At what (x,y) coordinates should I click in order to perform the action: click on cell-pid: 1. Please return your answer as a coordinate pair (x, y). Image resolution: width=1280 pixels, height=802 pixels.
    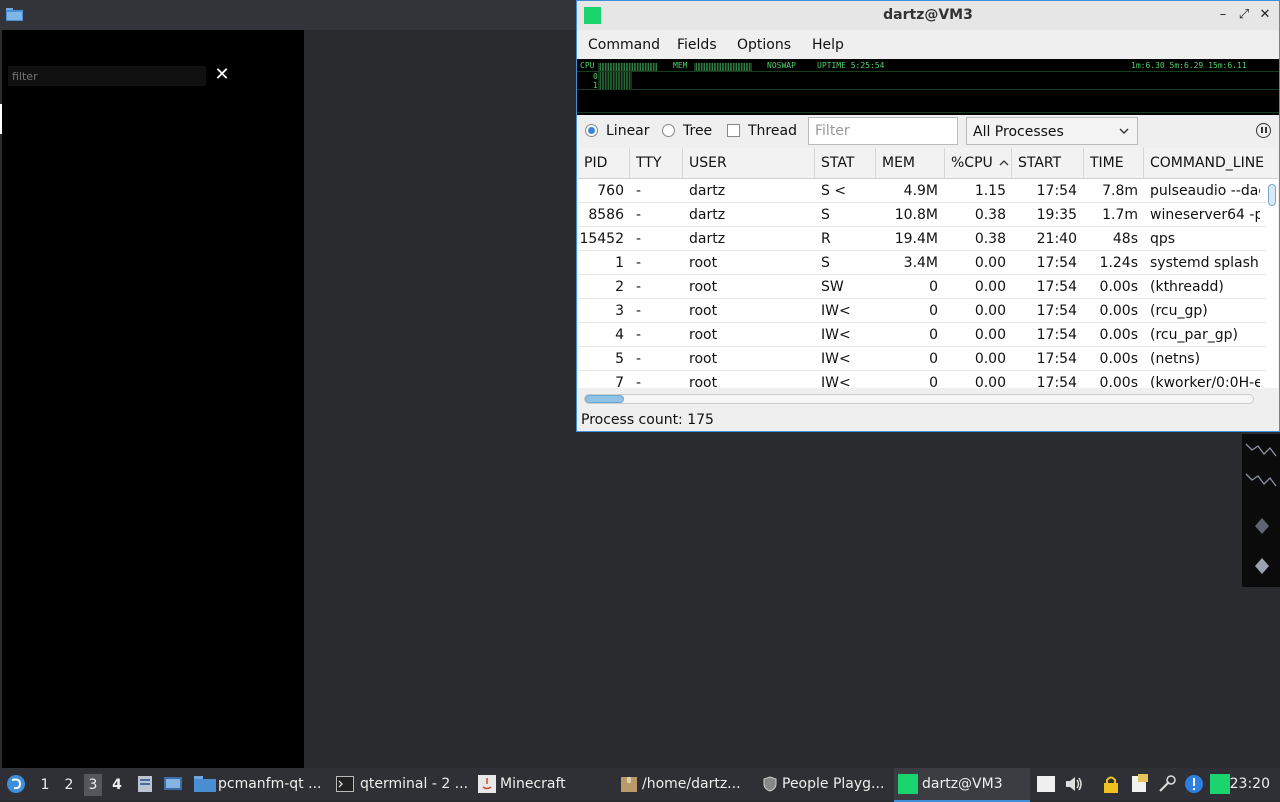
    Looking at the image, I should click on (619, 263).